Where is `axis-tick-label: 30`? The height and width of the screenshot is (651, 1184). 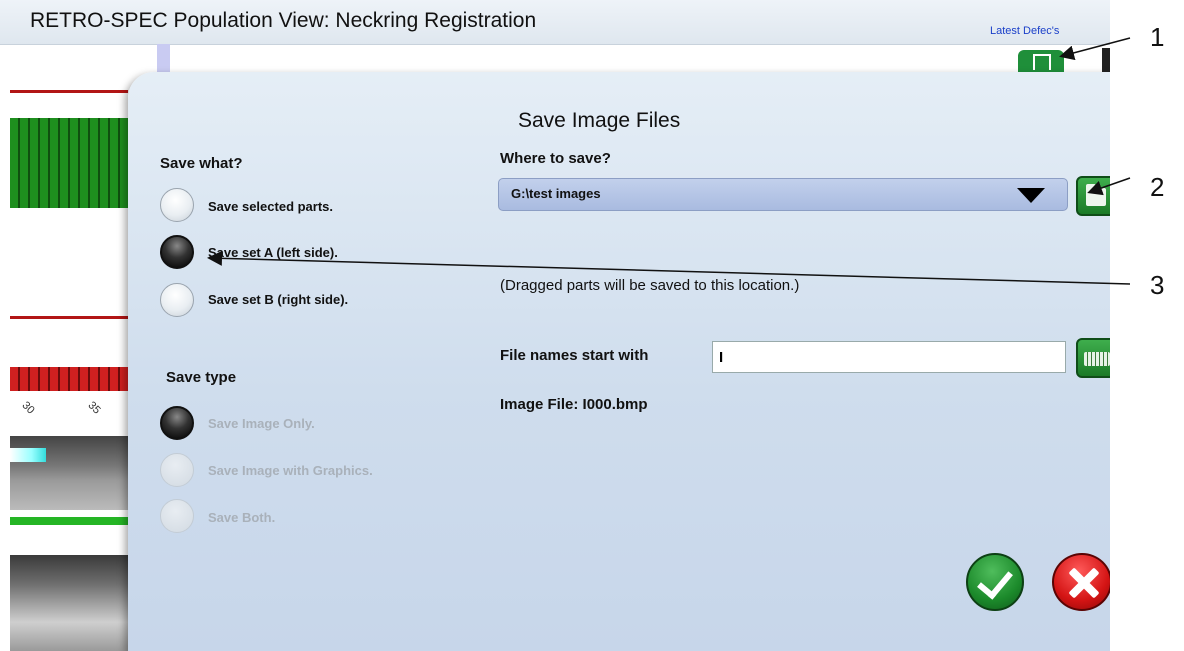
axis-tick-label: 30 is located at coordinates (28, 408).